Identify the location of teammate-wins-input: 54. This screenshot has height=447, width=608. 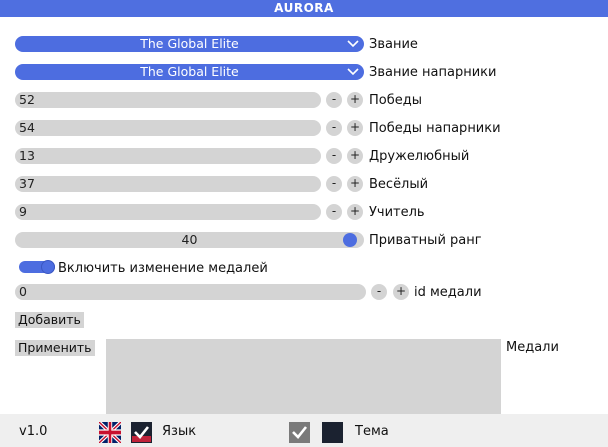
(168, 128).